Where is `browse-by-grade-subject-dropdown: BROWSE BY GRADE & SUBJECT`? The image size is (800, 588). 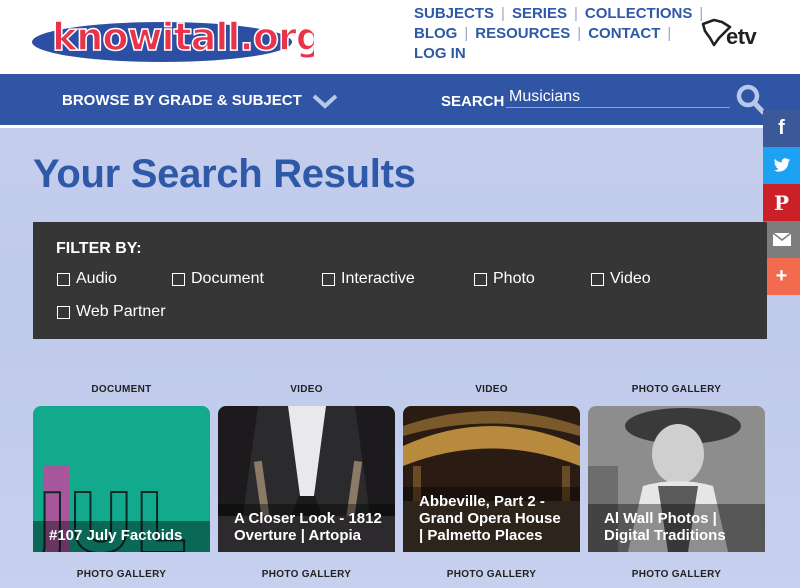
browse-by-grade-subject-dropdown: BROWSE BY GRADE & SUBJECT is located at coordinates (200, 100).